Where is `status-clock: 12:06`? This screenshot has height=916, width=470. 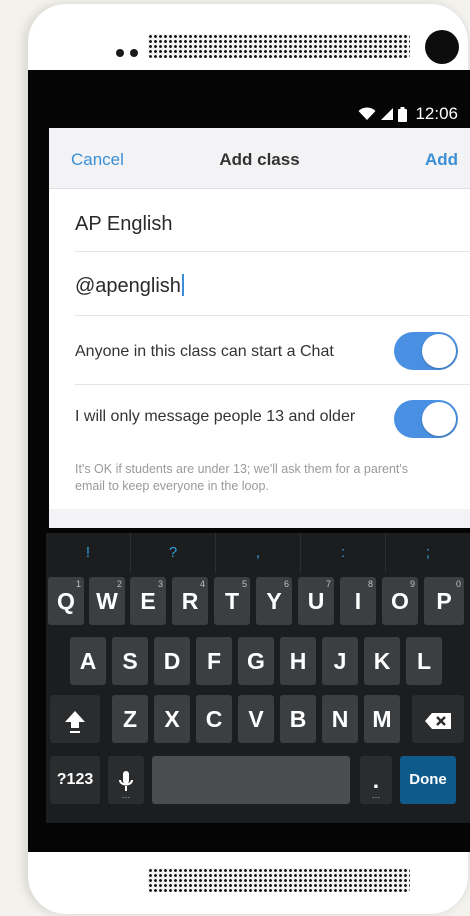 status-clock: 12:06 is located at coordinates (436, 113).